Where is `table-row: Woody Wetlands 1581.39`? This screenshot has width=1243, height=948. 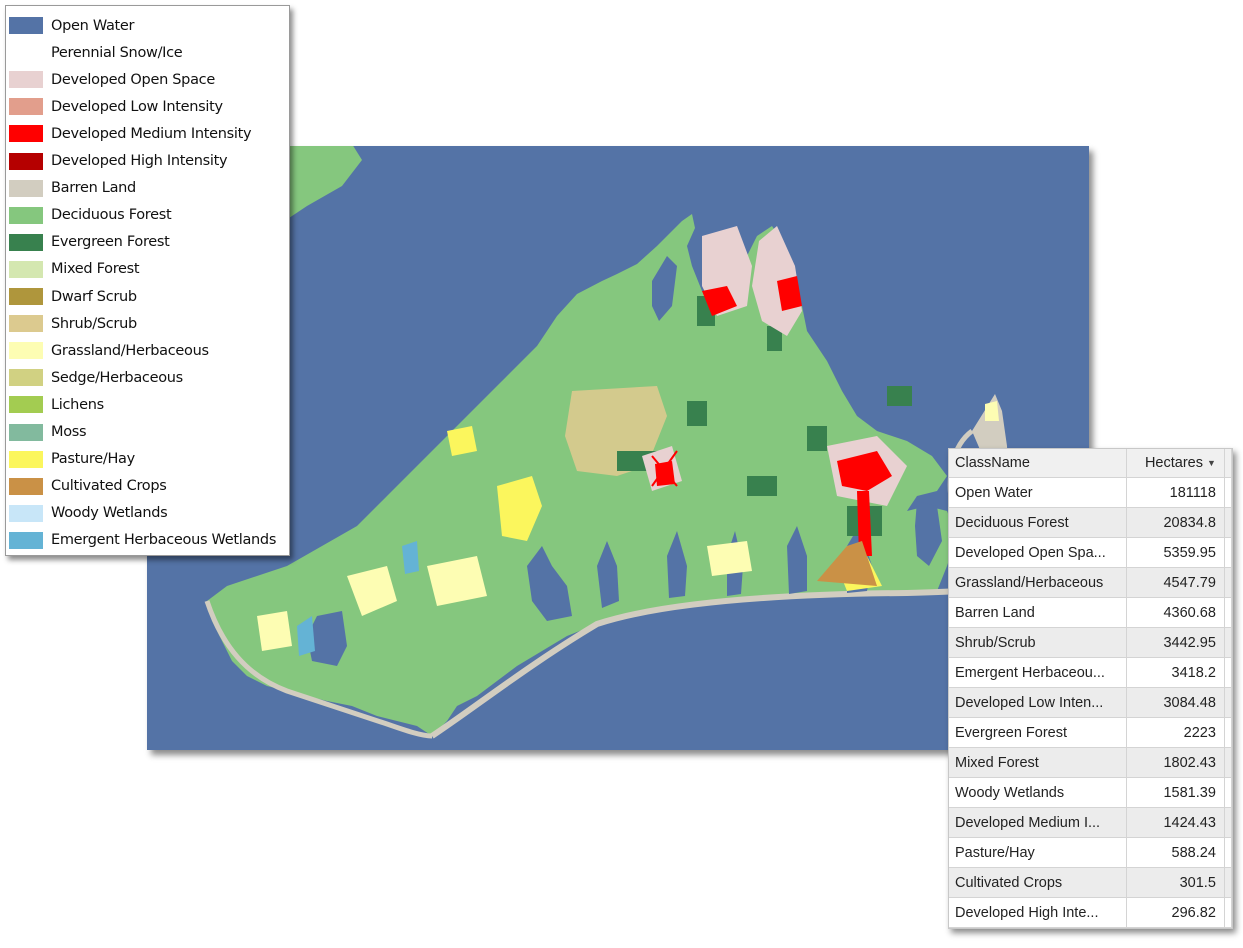
table-row: Woody Wetlands 1581.39 is located at coordinates (1091, 792).